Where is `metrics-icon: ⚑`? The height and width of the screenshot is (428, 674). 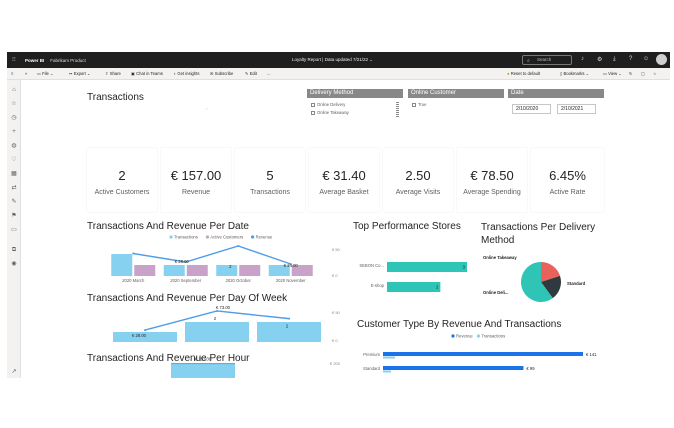 metrics-icon: ⚑ is located at coordinates (14, 216).